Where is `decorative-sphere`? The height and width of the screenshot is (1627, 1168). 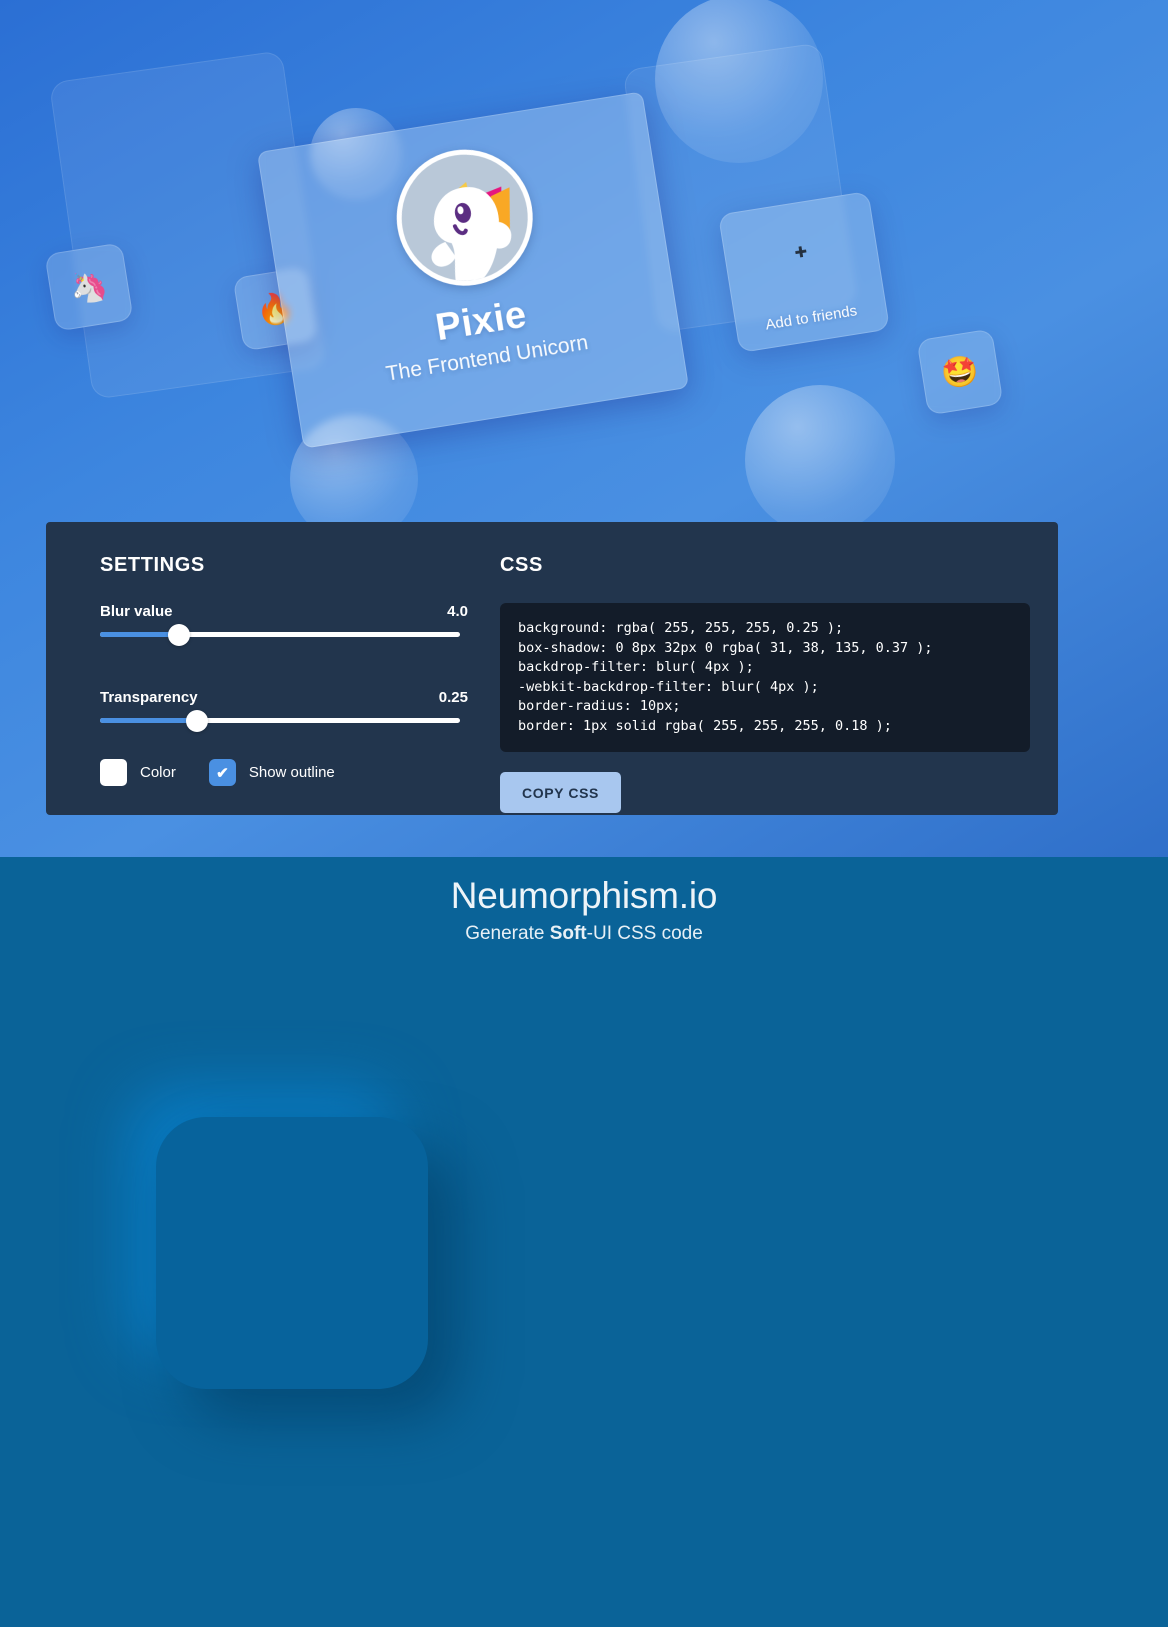 decorative-sphere is located at coordinates (820, 460).